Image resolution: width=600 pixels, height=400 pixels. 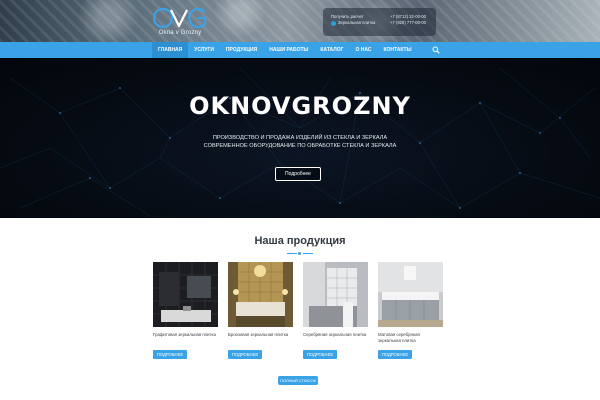 I want to click on product-name: Матовая серебряная зеркальная плитка, so click(x=399, y=337).